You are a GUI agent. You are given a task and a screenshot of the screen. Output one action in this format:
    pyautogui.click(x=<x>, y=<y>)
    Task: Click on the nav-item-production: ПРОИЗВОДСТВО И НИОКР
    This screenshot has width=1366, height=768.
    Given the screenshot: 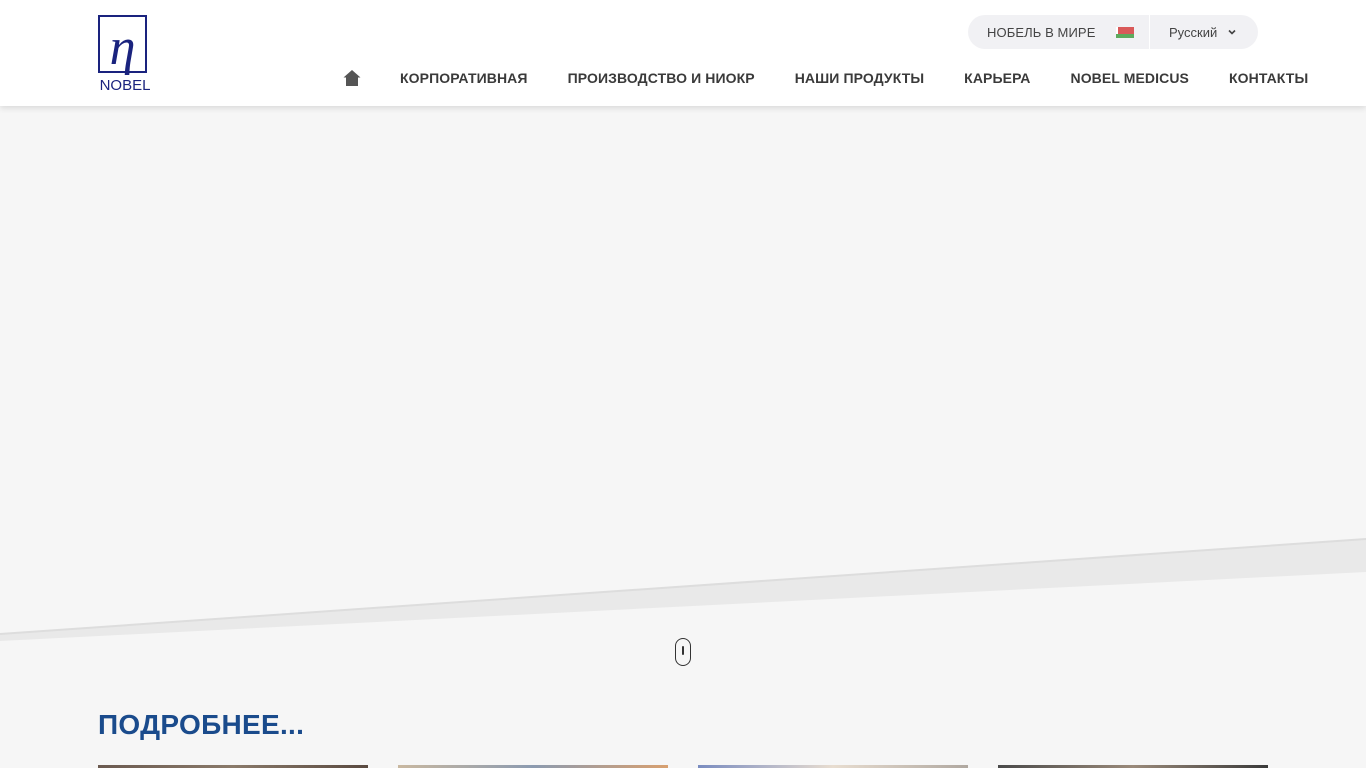 What is the action you would take?
    pyautogui.click(x=661, y=78)
    